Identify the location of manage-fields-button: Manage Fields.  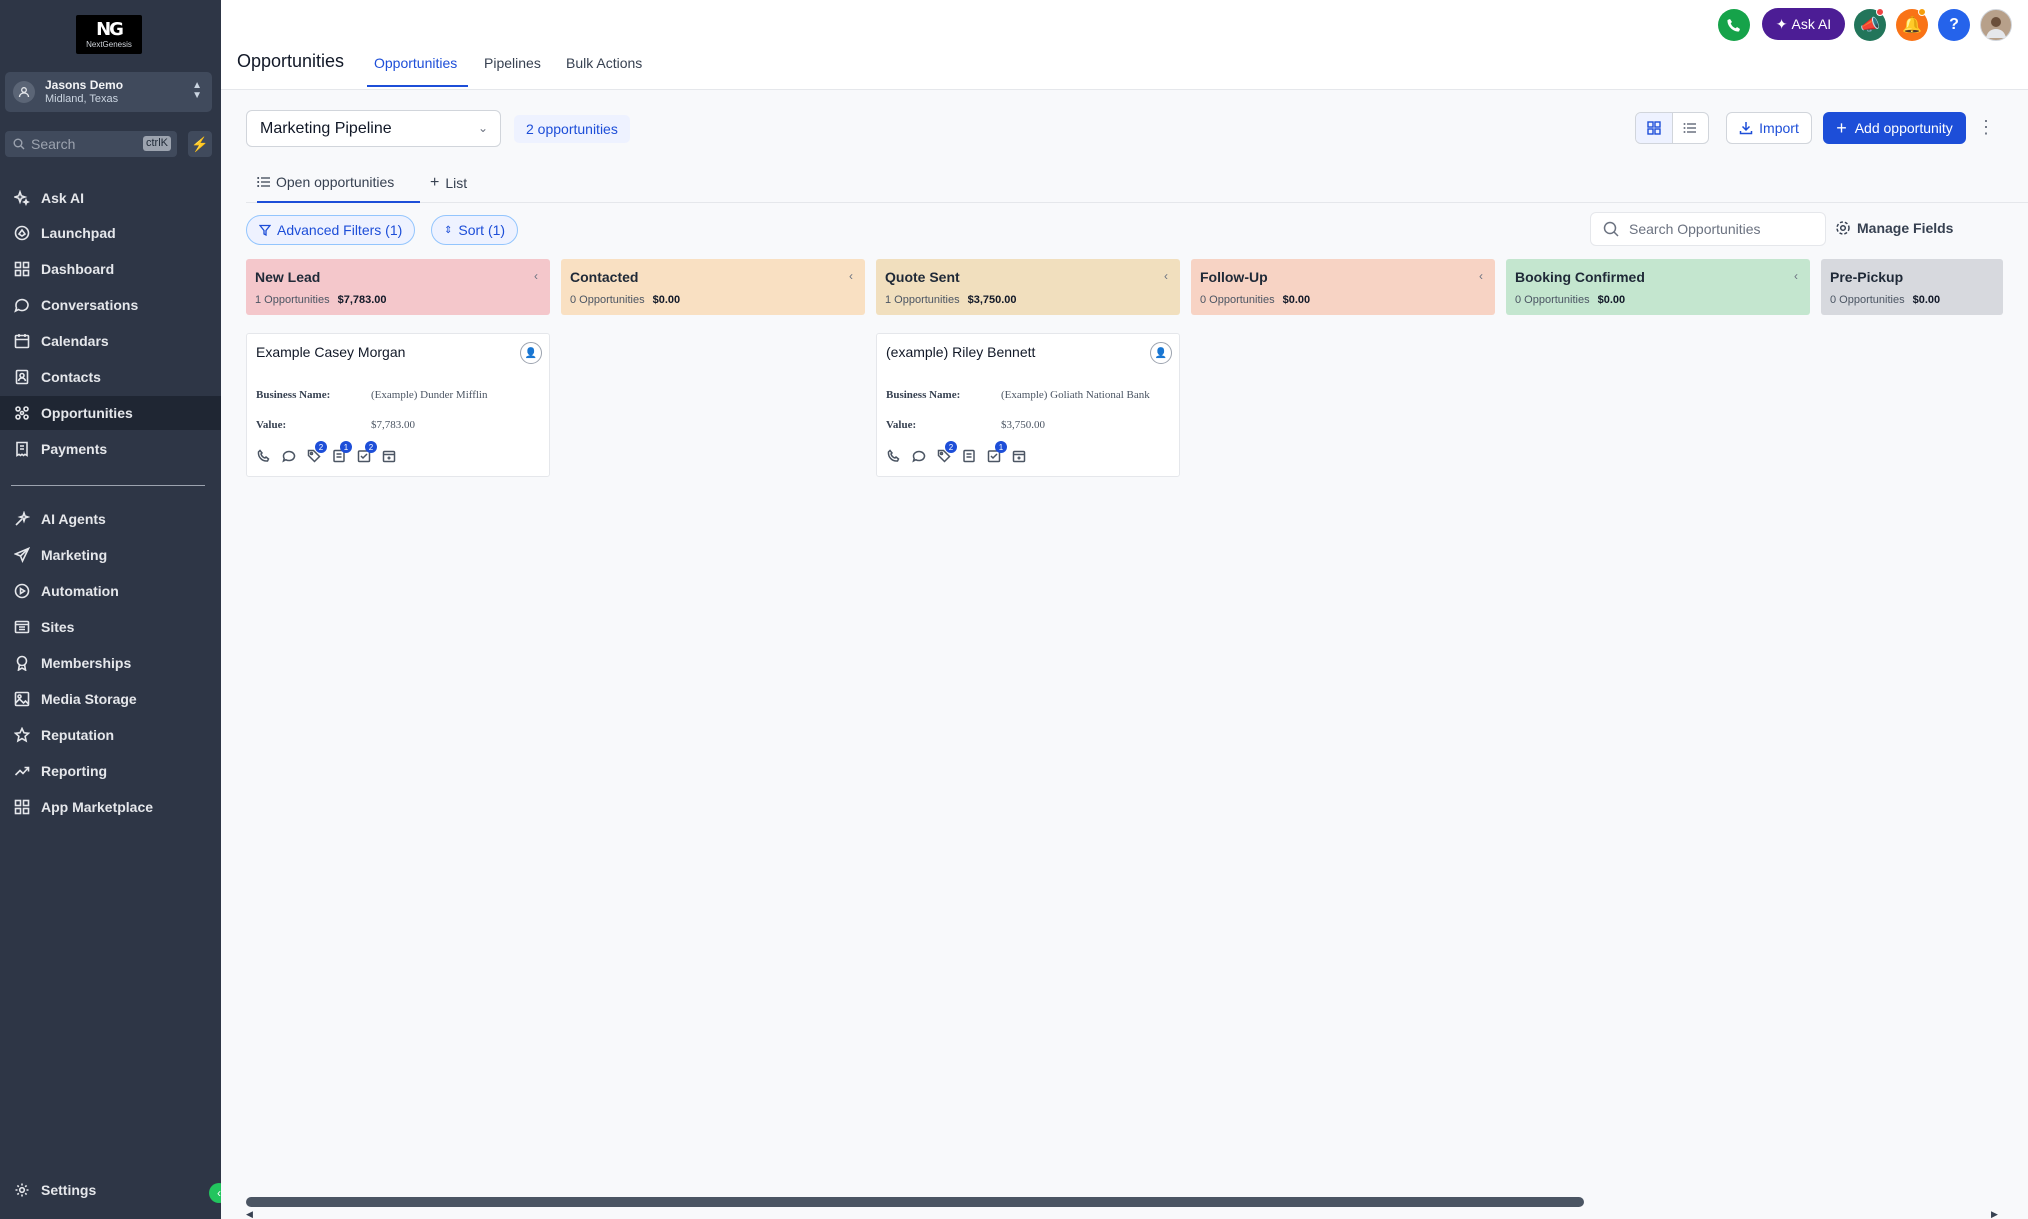
(1894, 228).